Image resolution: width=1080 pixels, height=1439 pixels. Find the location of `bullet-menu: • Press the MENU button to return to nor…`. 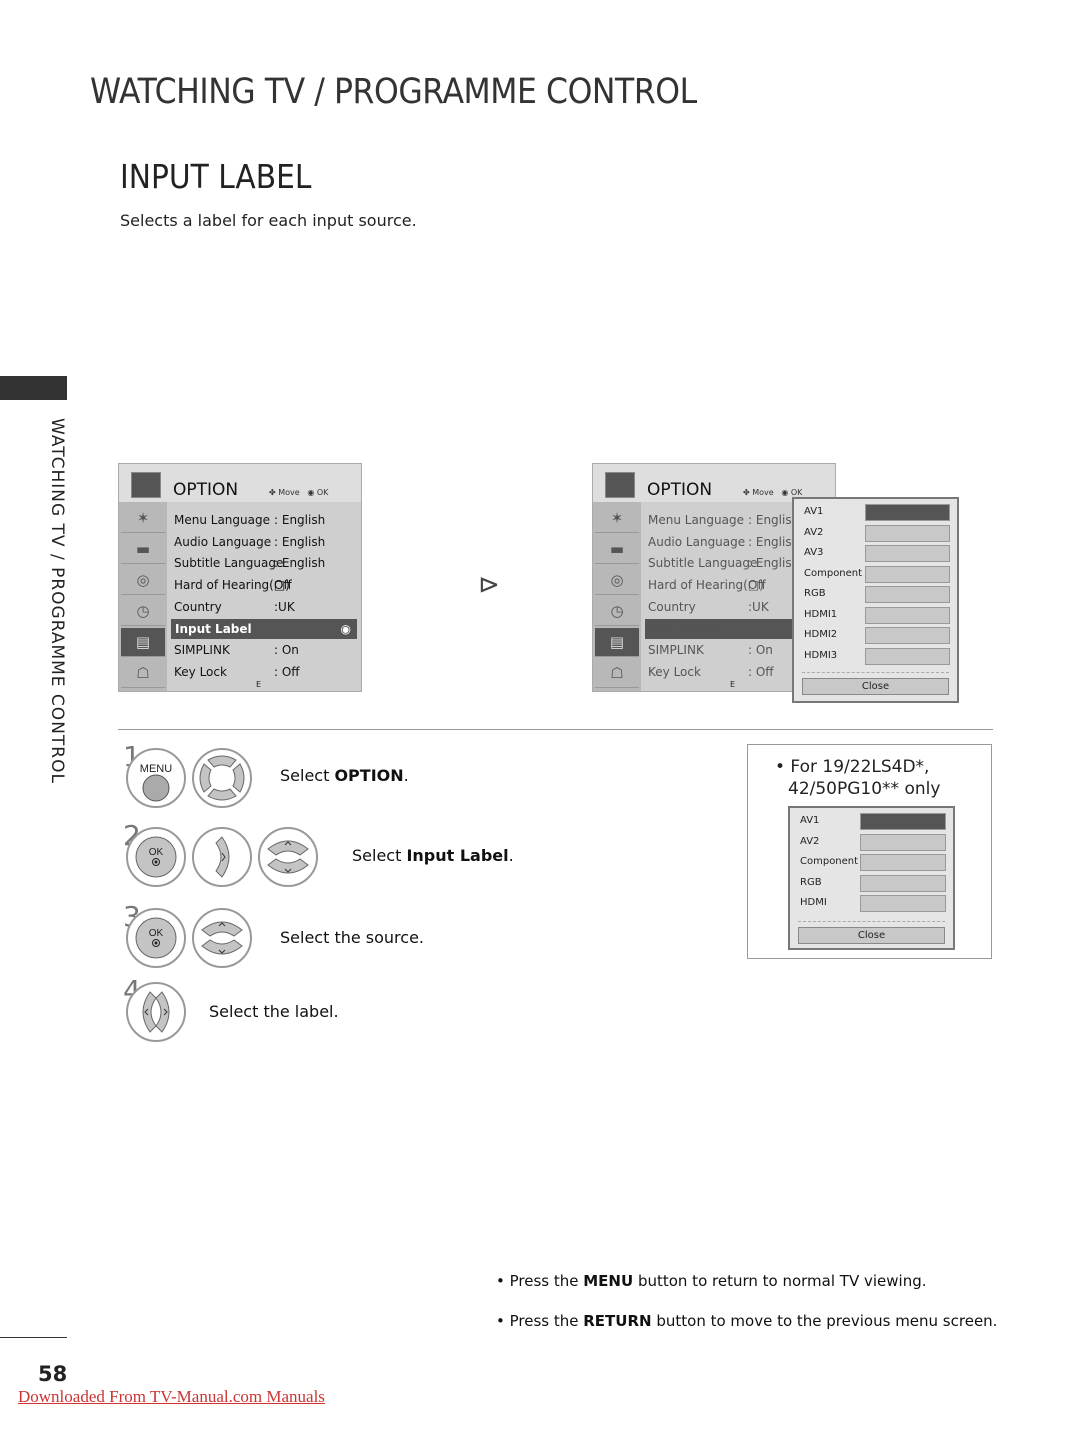

bullet-menu: • Press the MENU button to return to nor… is located at coordinates (711, 1281).